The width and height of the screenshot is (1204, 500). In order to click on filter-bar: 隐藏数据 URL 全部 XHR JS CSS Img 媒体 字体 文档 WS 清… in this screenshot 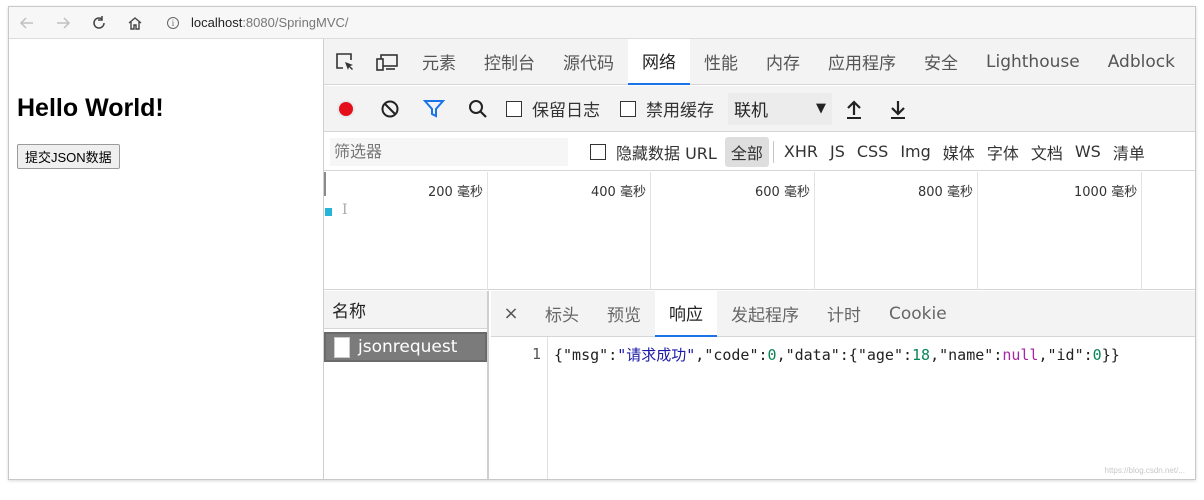, I will do `click(759, 152)`.